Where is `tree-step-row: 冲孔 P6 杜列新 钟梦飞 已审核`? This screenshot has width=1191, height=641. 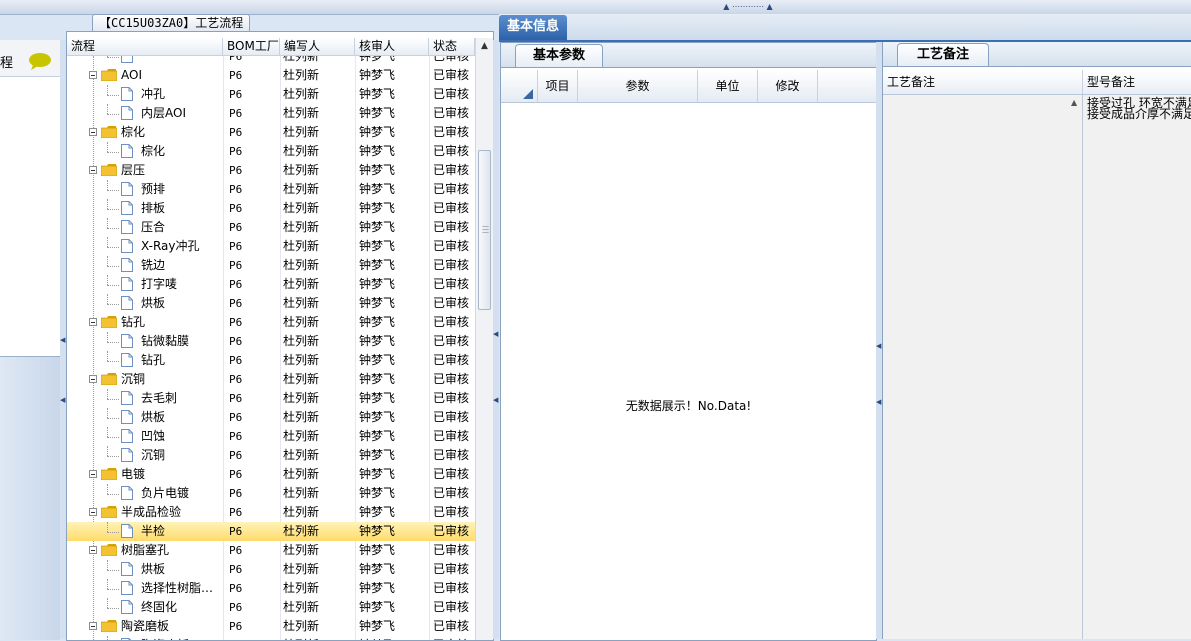 tree-step-row: 冲孔 P6 杜列新 钟梦飞 已审核 is located at coordinates (271, 94).